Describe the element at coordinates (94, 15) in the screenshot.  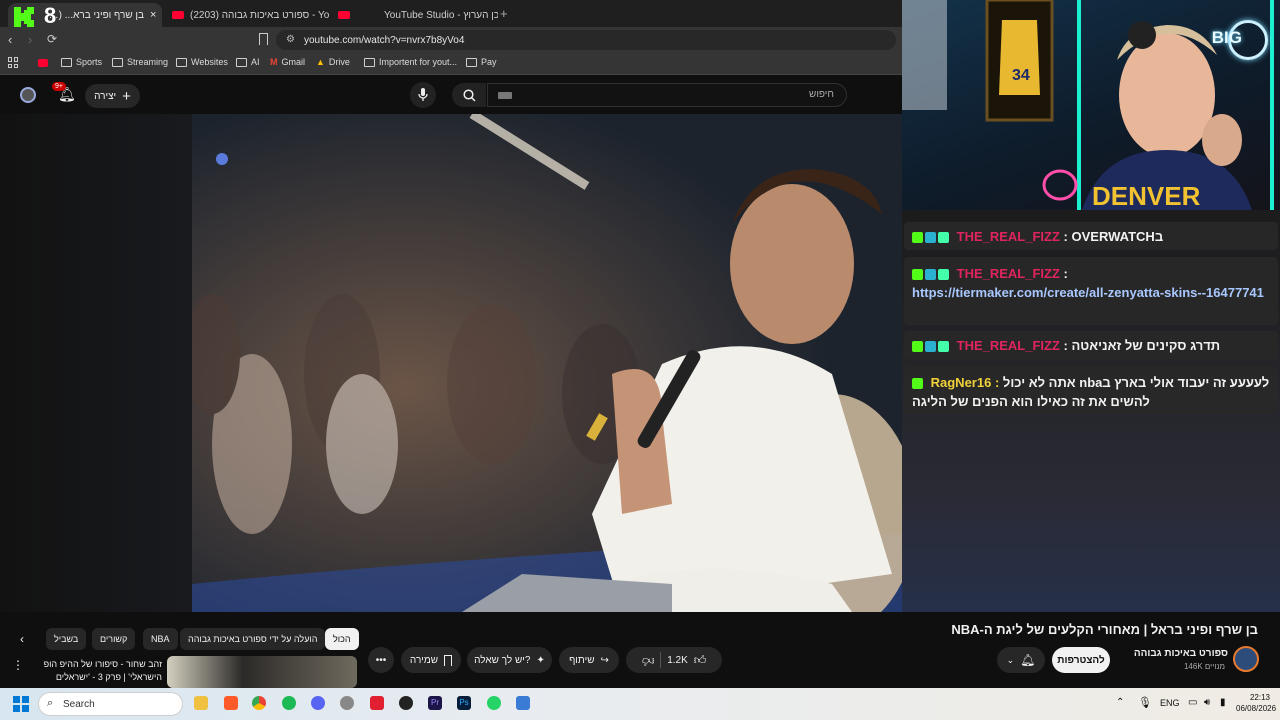
I see `tab-title: בן שרף ופיני ברא... (2204)` at that location.